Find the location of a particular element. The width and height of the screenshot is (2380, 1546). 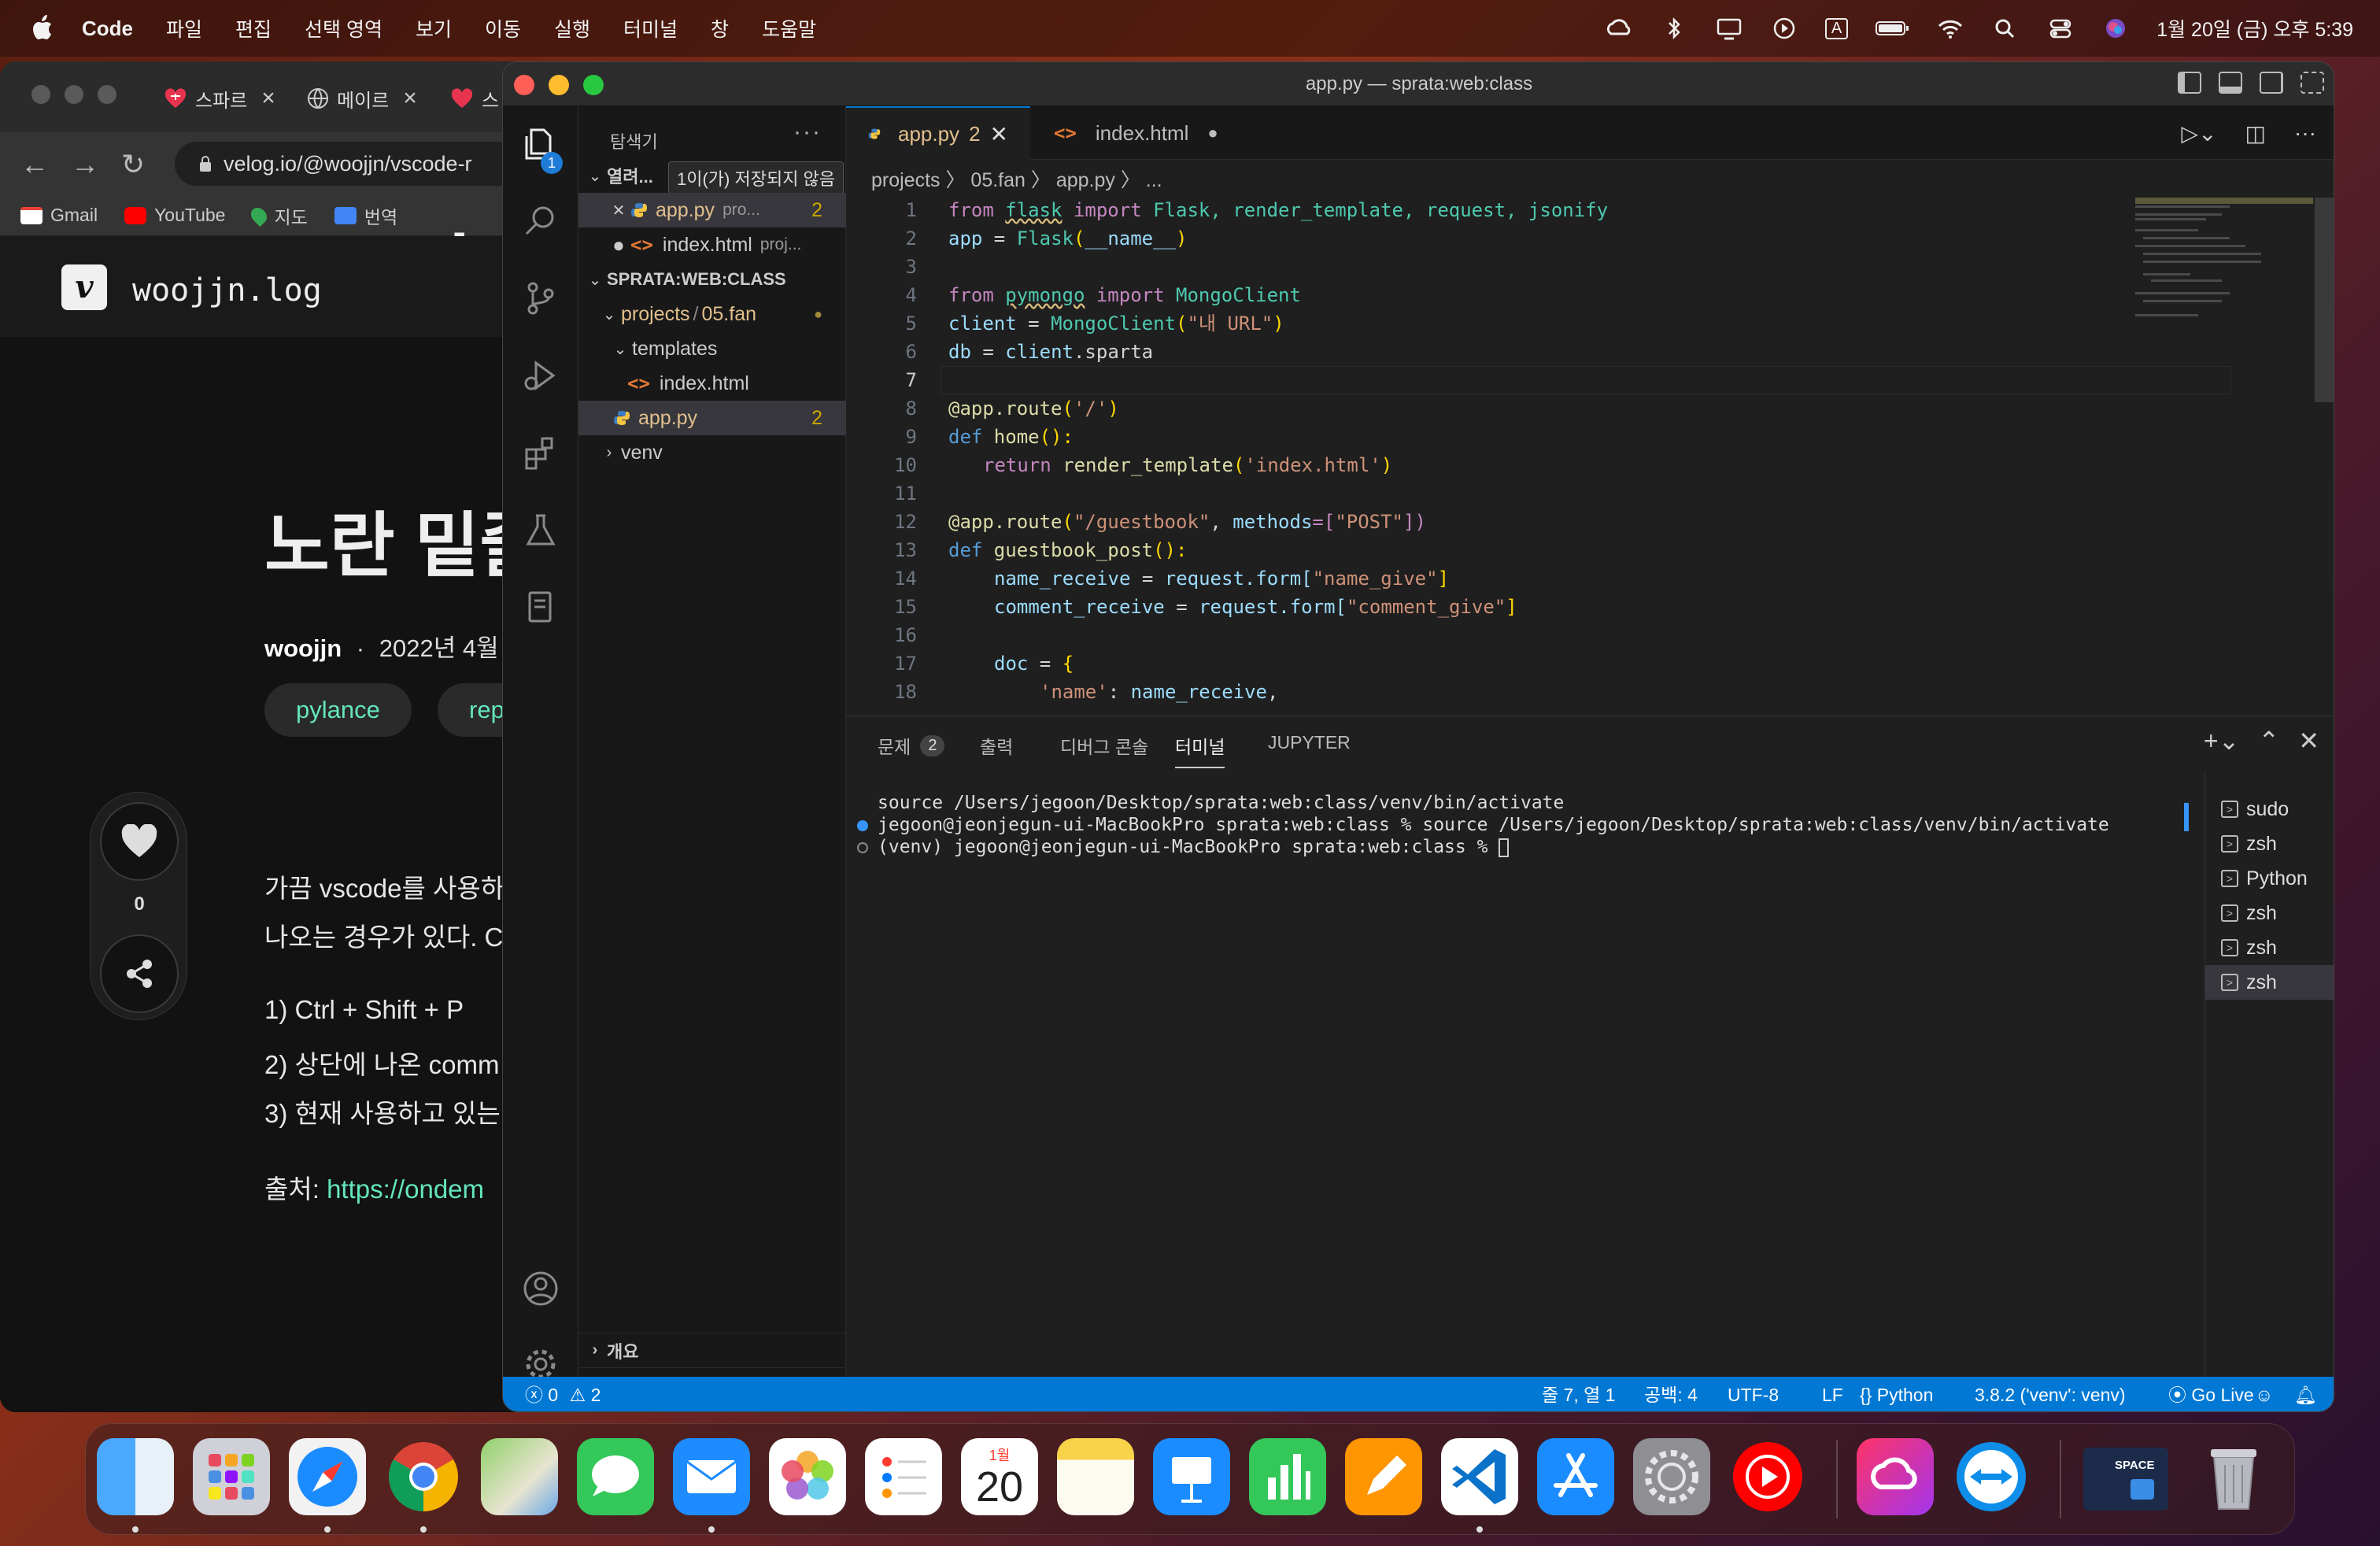

status-language: {} Python is located at coordinates (1896, 1394).